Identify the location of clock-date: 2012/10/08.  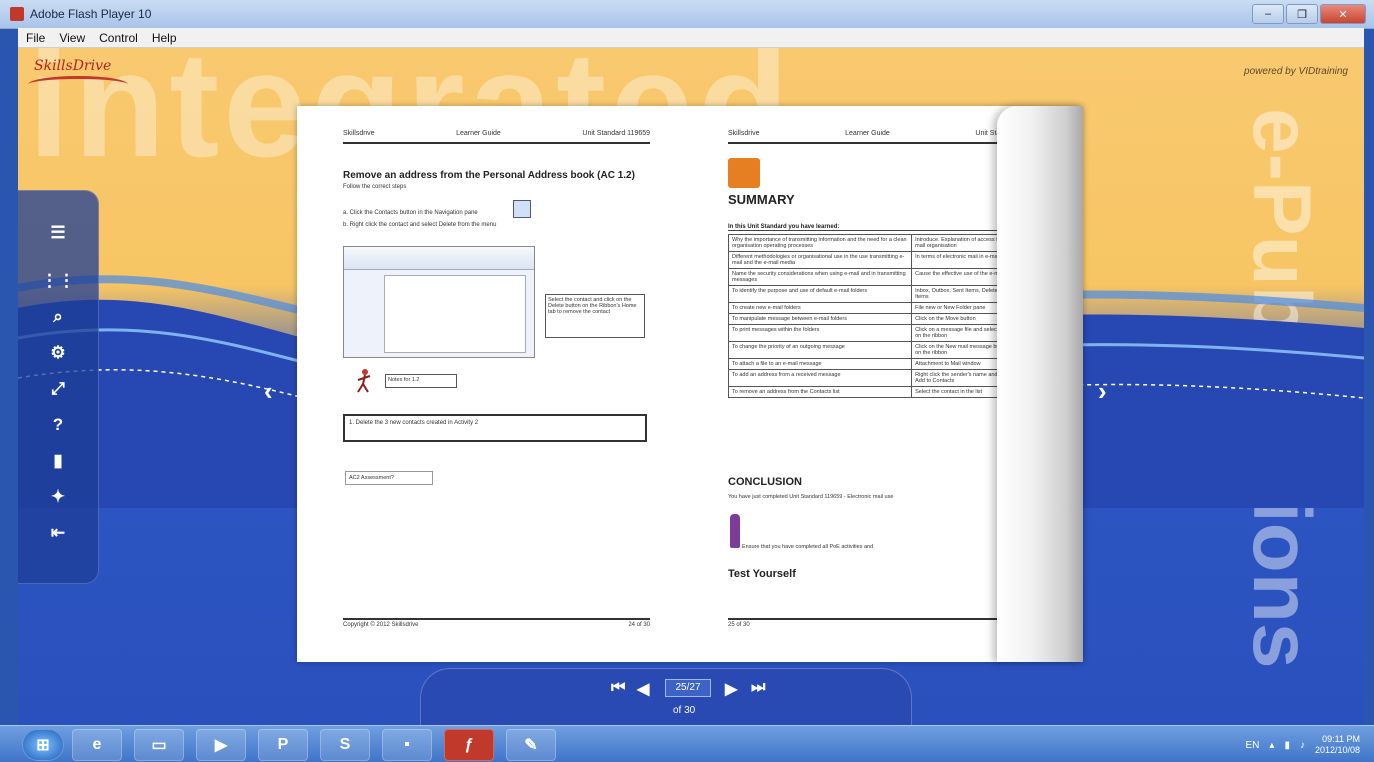
(1337, 750).